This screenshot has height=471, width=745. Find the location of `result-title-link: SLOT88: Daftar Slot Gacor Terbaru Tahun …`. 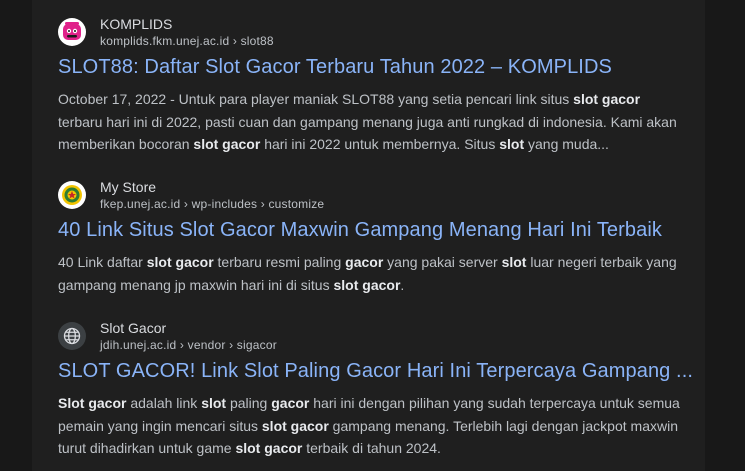

result-title-link: SLOT88: Daftar Slot Gacor Terbaru Tahun … is located at coordinates (378, 67).